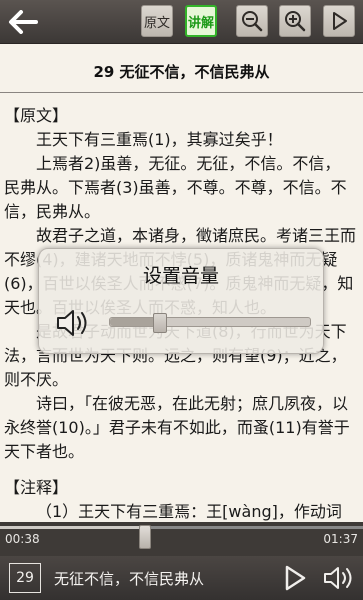 The height and width of the screenshot is (600, 363). What do you see at coordinates (181, 22) in the screenshot?
I see `top-toolbar: 原文 讲解` at bounding box center [181, 22].